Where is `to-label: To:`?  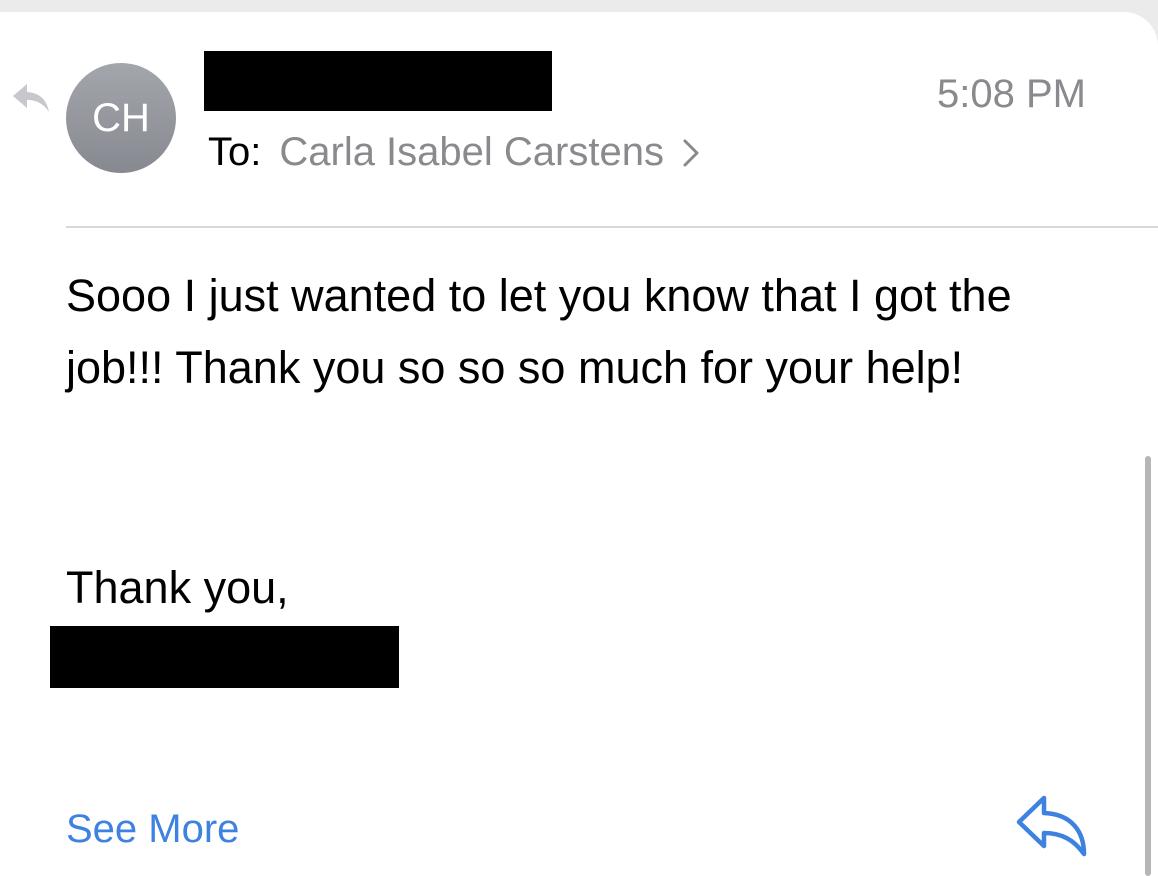
to-label: To: is located at coordinates (235, 152).